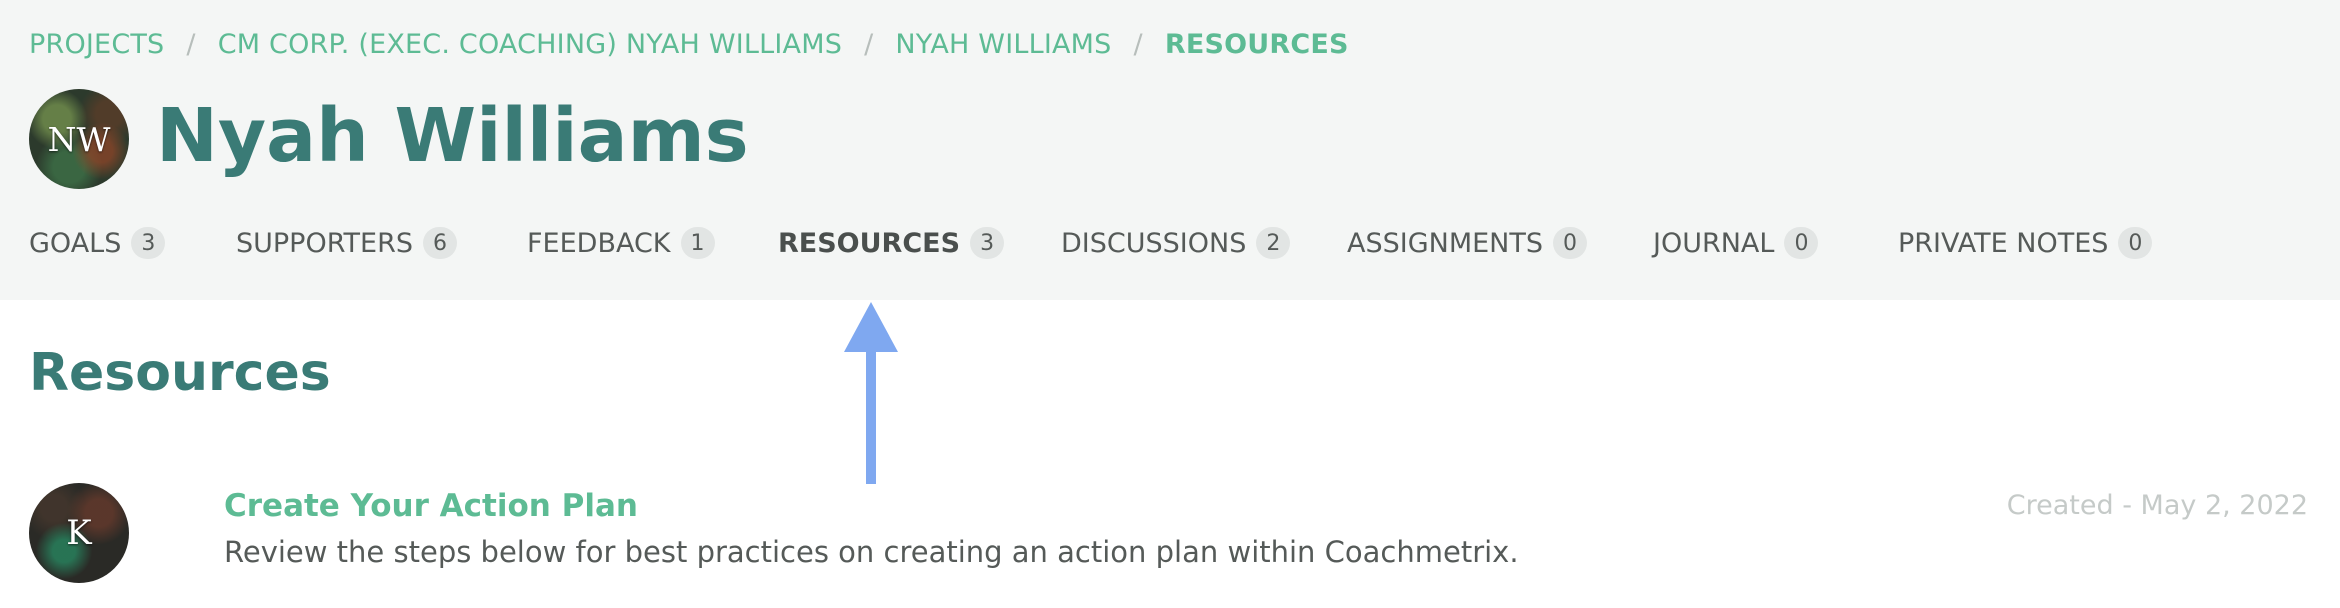  What do you see at coordinates (75, 243) in the screenshot?
I see `tab-label: GOALS` at bounding box center [75, 243].